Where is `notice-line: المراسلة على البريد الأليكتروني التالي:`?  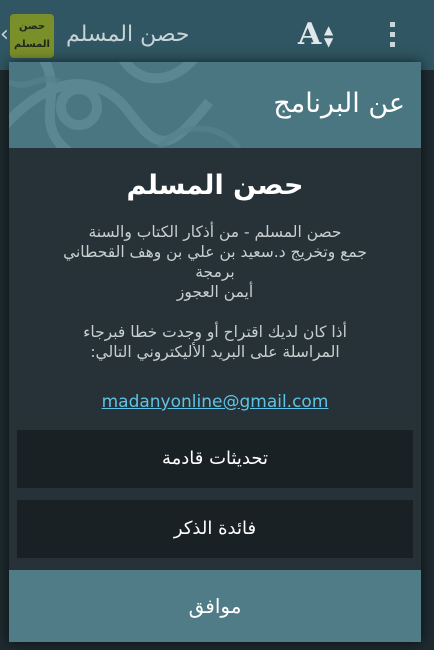
notice-line: المراسلة على البريد الأليكتروني التالي: is located at coordinates (215, 352).